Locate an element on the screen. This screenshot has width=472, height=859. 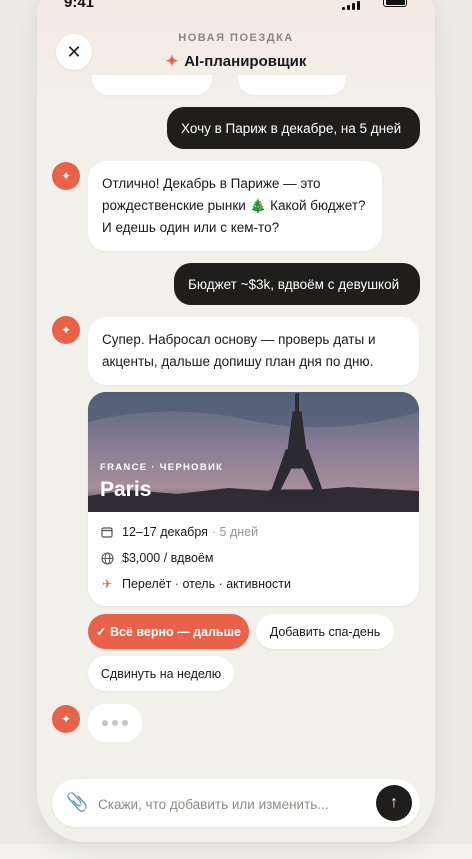
status-time: 9:41 is located at coordinates (79, 5).